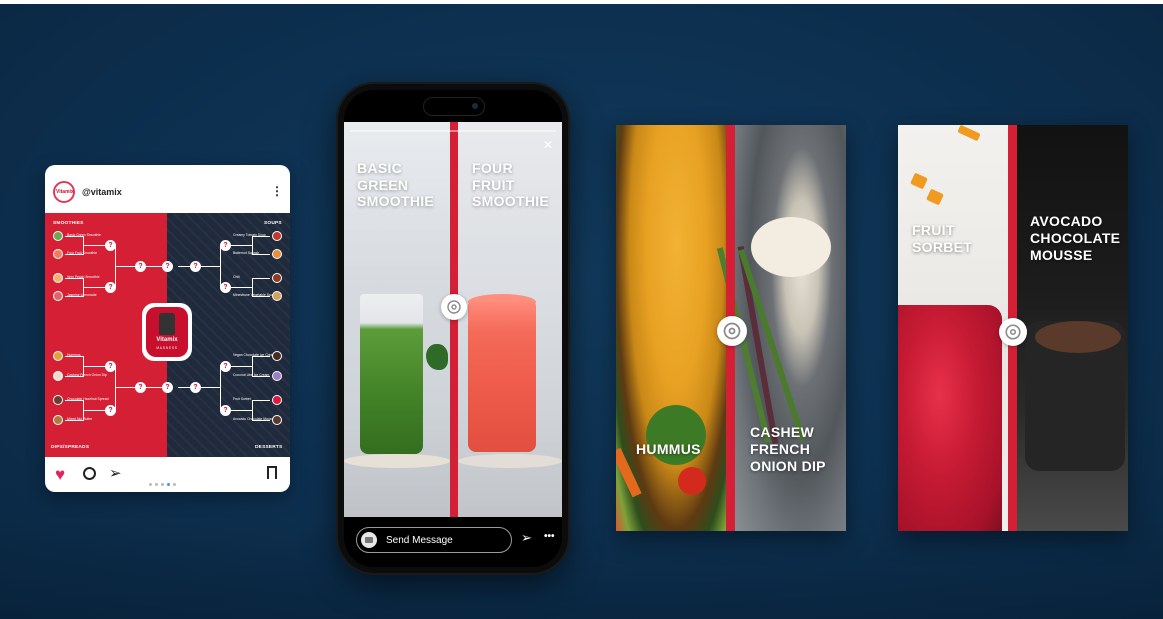  Describe the element at coordinates (668, 449) in the screenshot. I see `hummus-title: HUMMUS` at that location.